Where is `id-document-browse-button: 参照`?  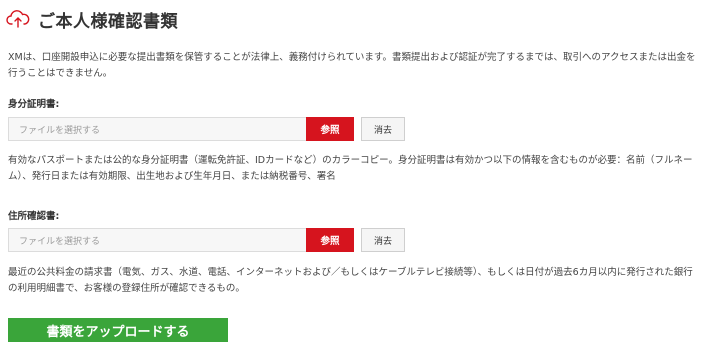
id-document-browse-button: 参照 is located at coordinates (330, 129).